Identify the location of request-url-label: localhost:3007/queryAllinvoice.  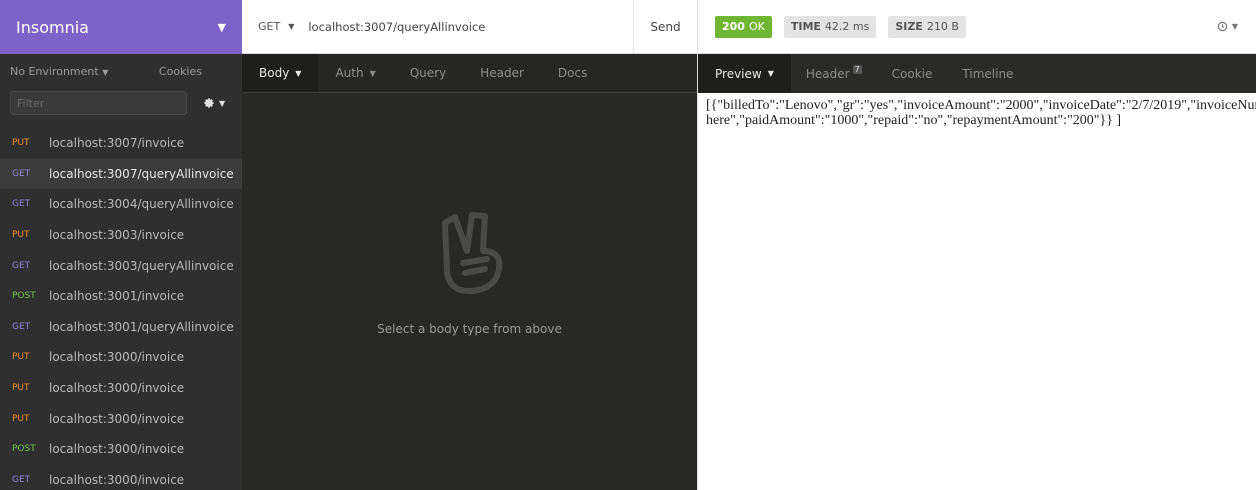
(141, 173).